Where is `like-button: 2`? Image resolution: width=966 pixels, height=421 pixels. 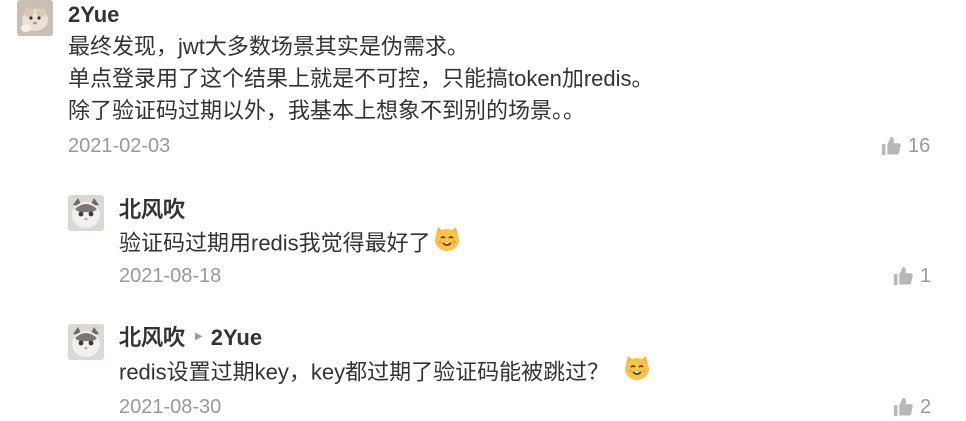 like-button: 2 is located at coordinates (911, 407).